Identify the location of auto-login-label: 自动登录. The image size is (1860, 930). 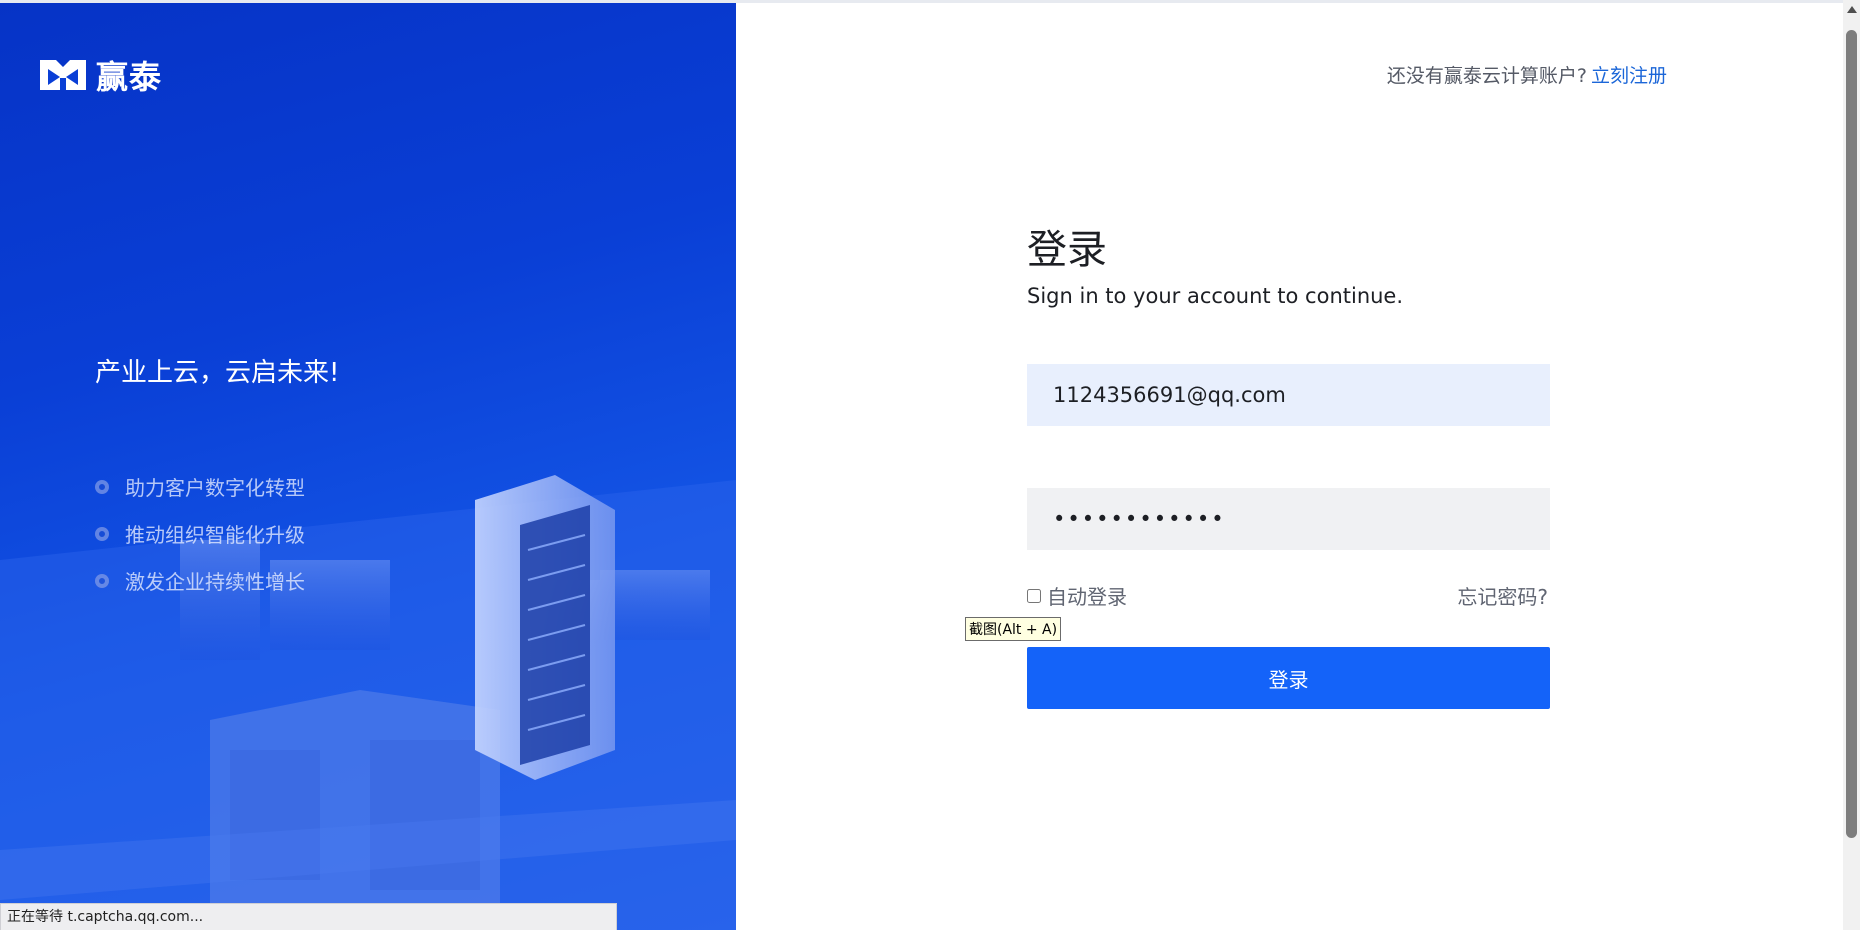
(1087, 597).